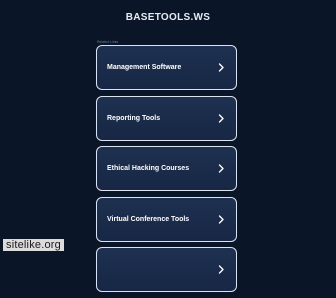  I want to click on link-management-software: Management Software, so click(166, 67).